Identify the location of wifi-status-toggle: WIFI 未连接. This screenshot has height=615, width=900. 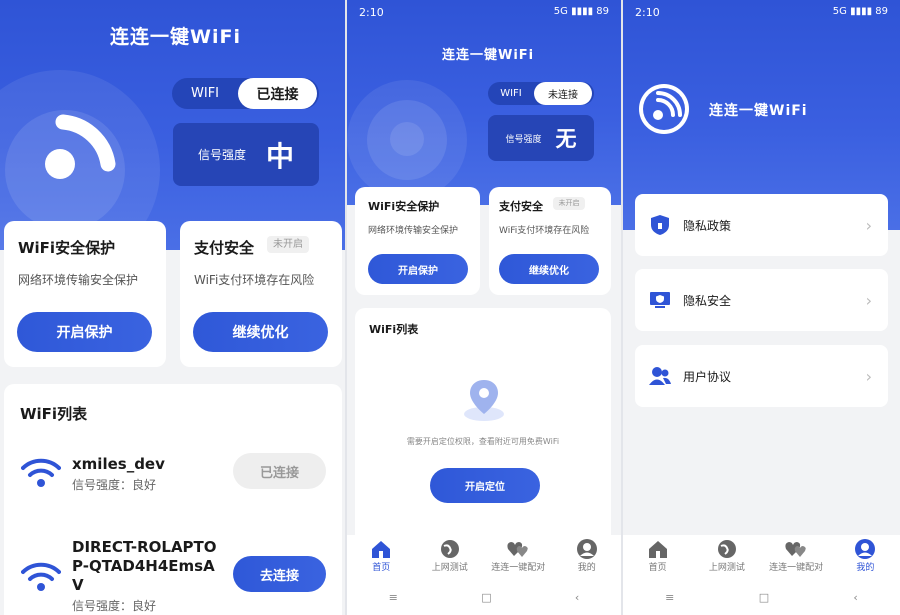
(541, 93).